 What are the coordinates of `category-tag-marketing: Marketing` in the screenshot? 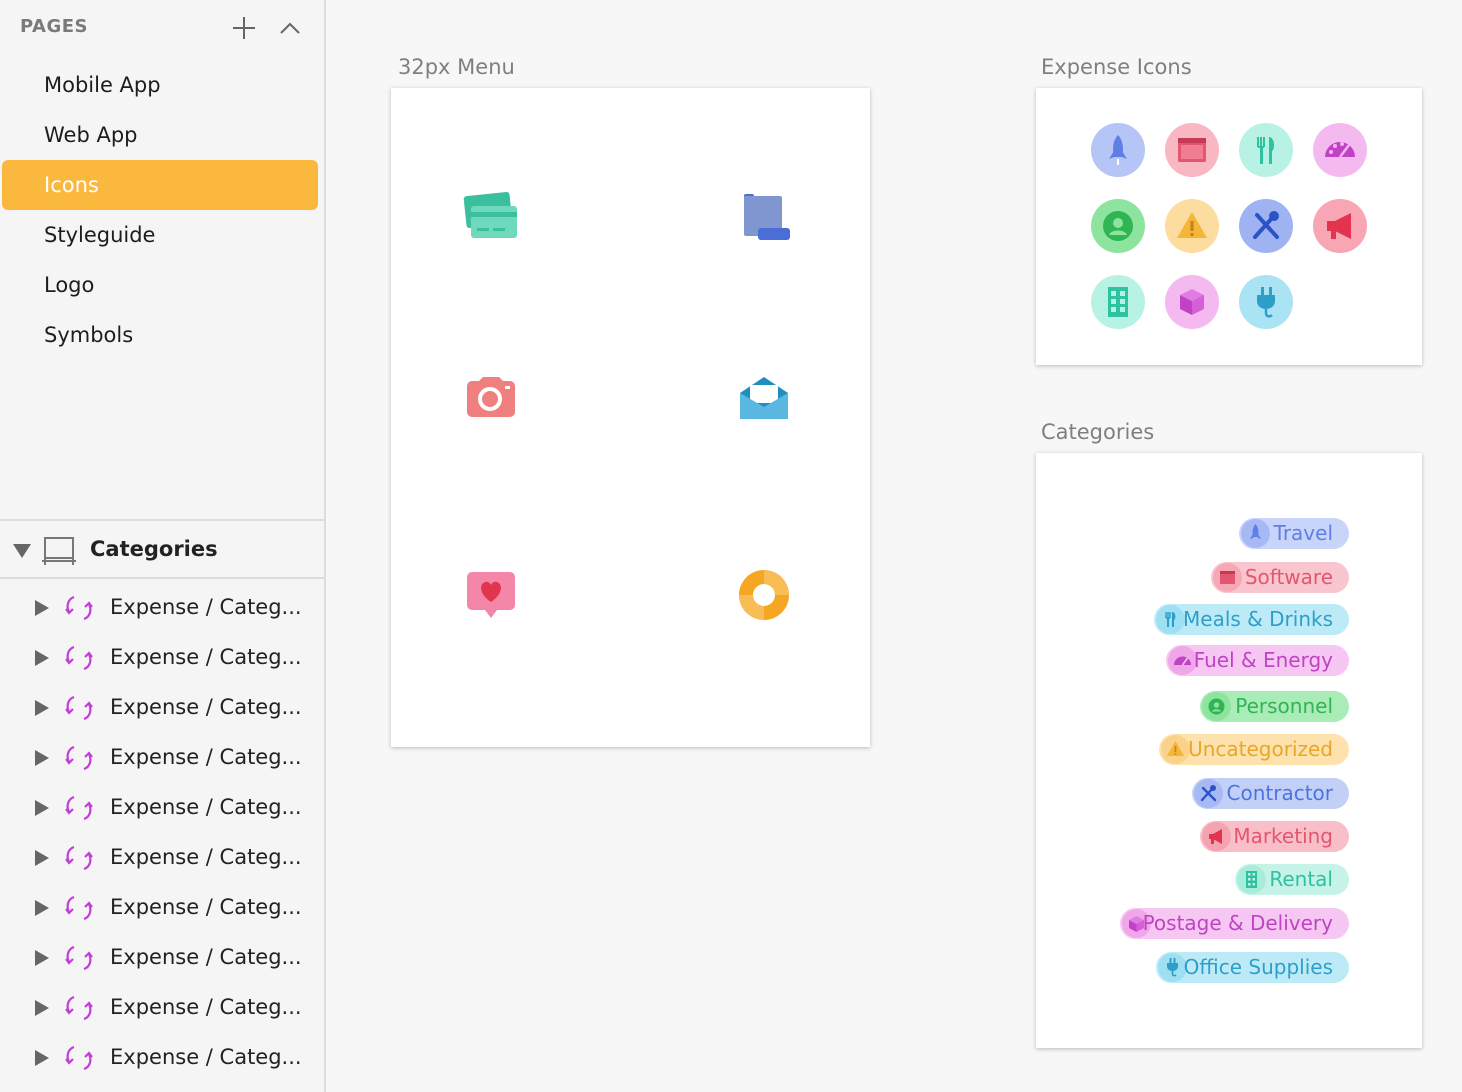 It's located at (1274, 836).